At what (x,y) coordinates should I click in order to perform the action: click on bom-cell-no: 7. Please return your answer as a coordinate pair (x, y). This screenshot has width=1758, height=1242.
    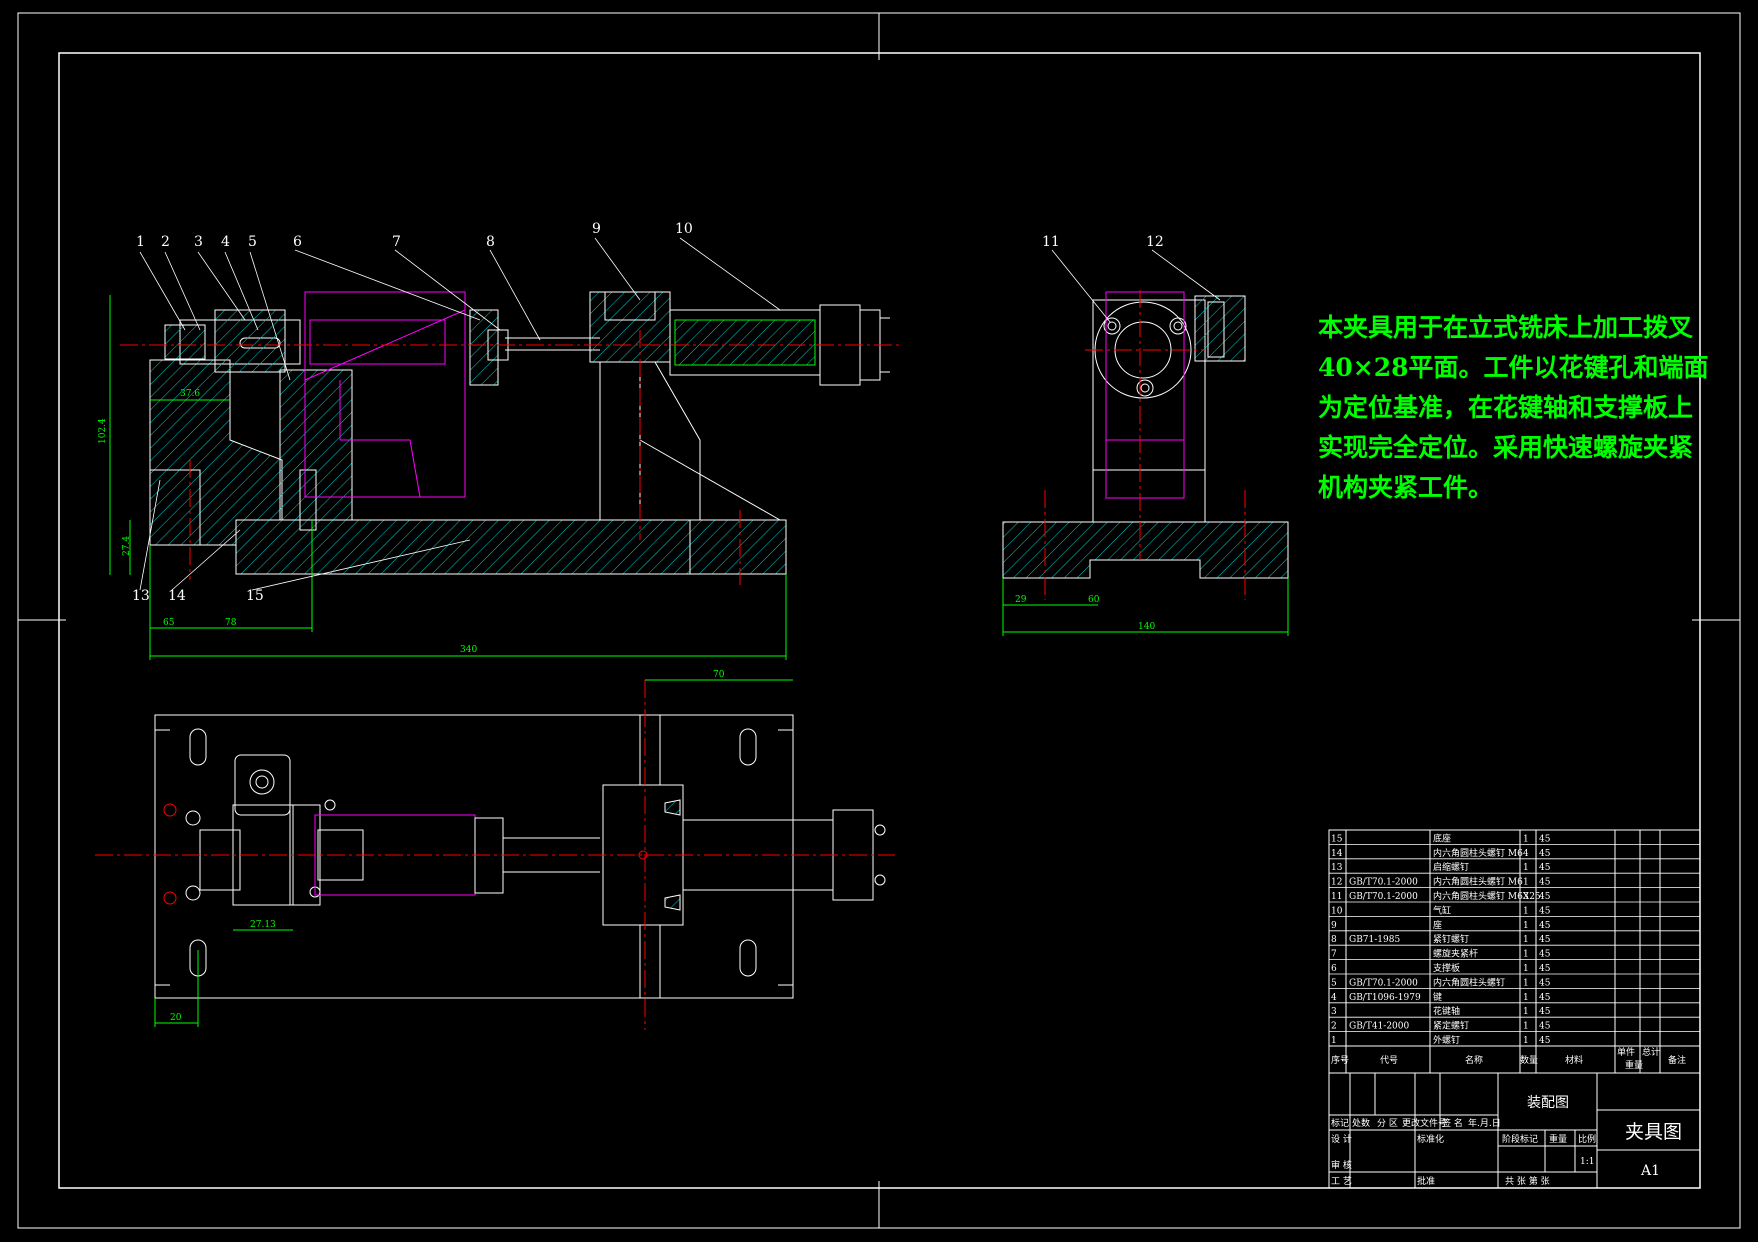
    Looking at the image, I should click on (1334, 955).